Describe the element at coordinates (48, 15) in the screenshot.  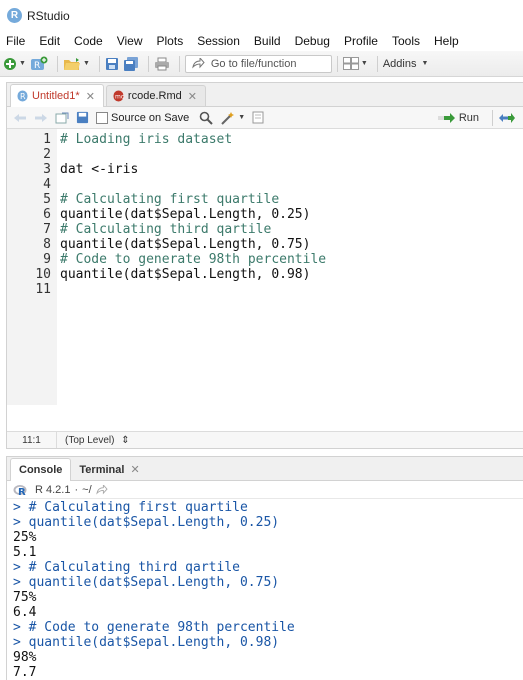
I see `app-title: RStudio` at that location.